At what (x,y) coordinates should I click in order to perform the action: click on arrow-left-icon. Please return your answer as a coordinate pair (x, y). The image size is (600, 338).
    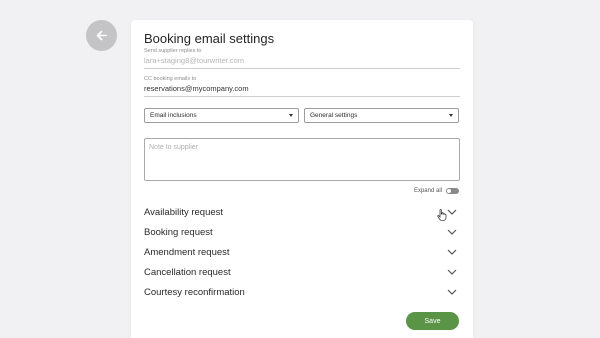
    Looking at the image, I should click on (101, 35).